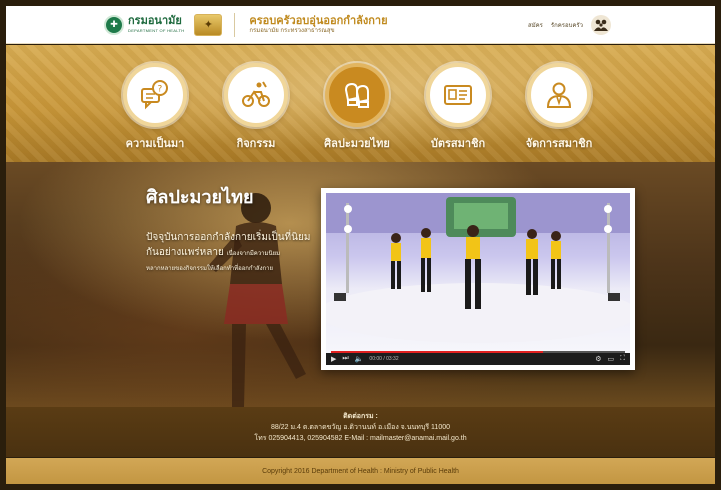  I want to click on volume-icon: 🔈, so click(359, 359).